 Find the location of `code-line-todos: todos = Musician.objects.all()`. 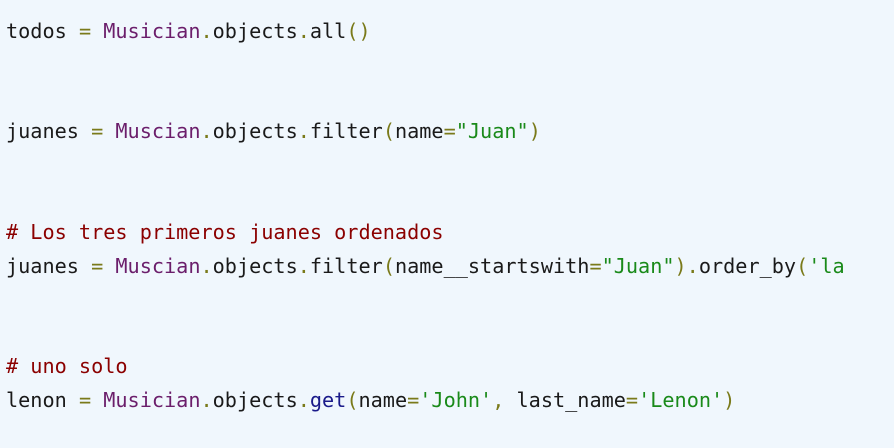

code-line-todos: todos = Musician.objects.all() is located at coordinates (188, 31).